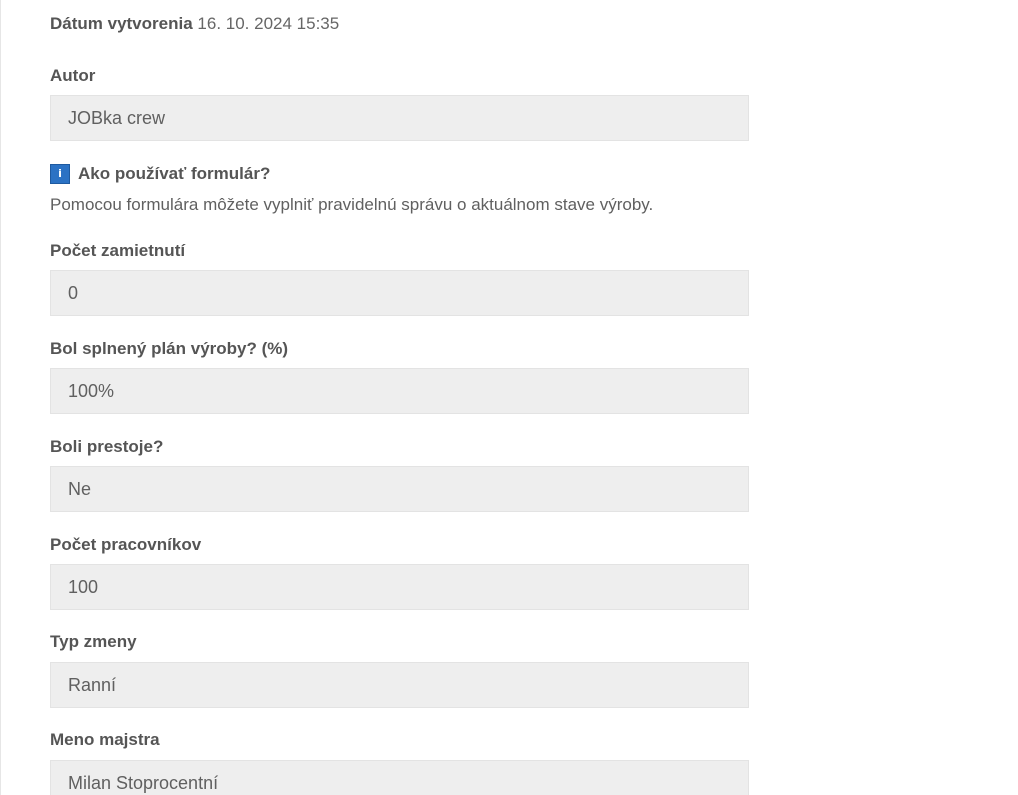  Describe the element at coordinates (399, 685) in the screenshot. I see `shift-type-field: Ranní` at that location.